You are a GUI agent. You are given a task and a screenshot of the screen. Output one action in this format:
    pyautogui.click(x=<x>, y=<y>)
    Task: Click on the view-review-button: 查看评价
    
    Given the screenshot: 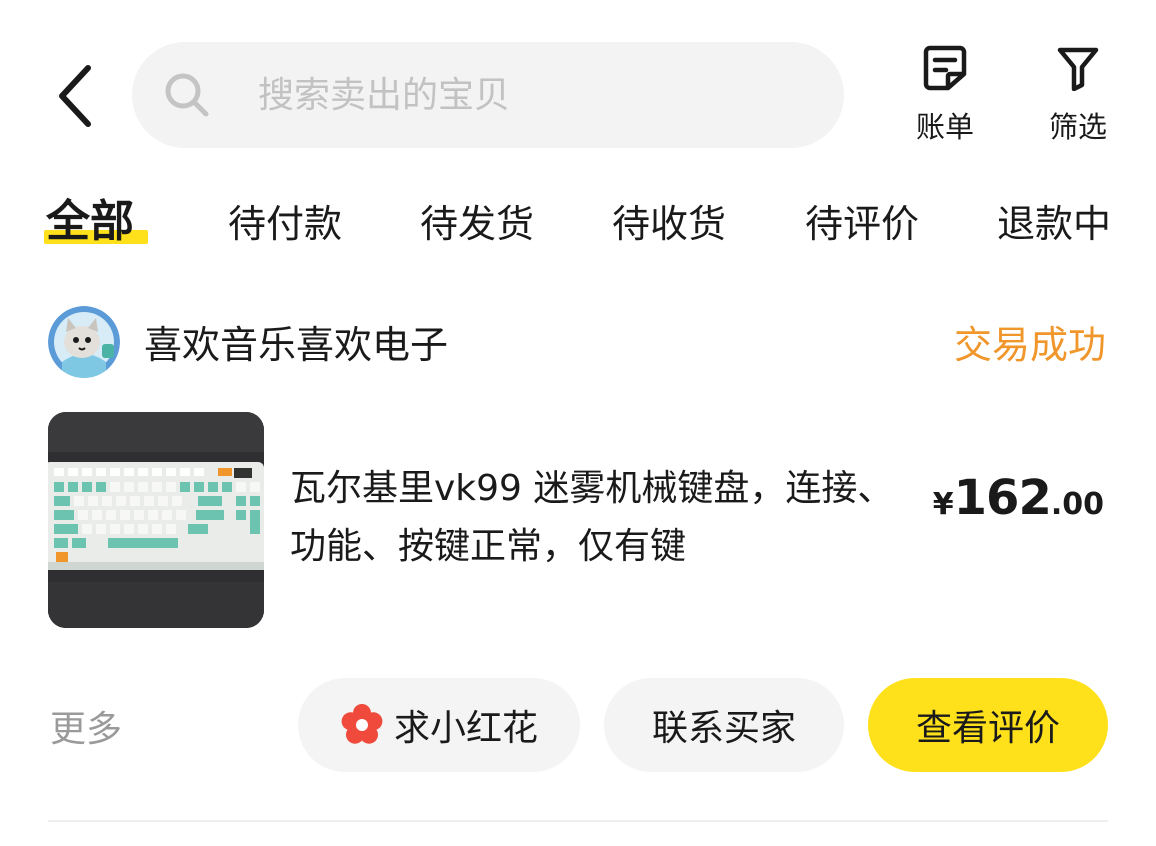 What is the action you would take?
    pyautogui.click(x=988, y=725)
    